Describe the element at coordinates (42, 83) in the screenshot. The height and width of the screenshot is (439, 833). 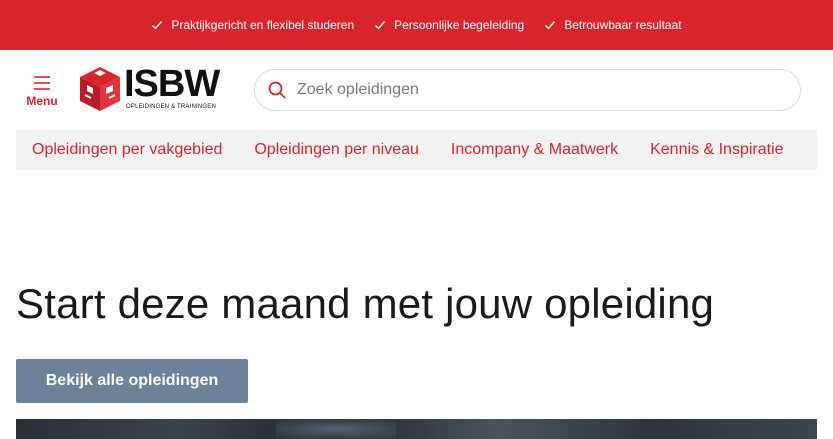
I see `hamburger-icon` at that location.